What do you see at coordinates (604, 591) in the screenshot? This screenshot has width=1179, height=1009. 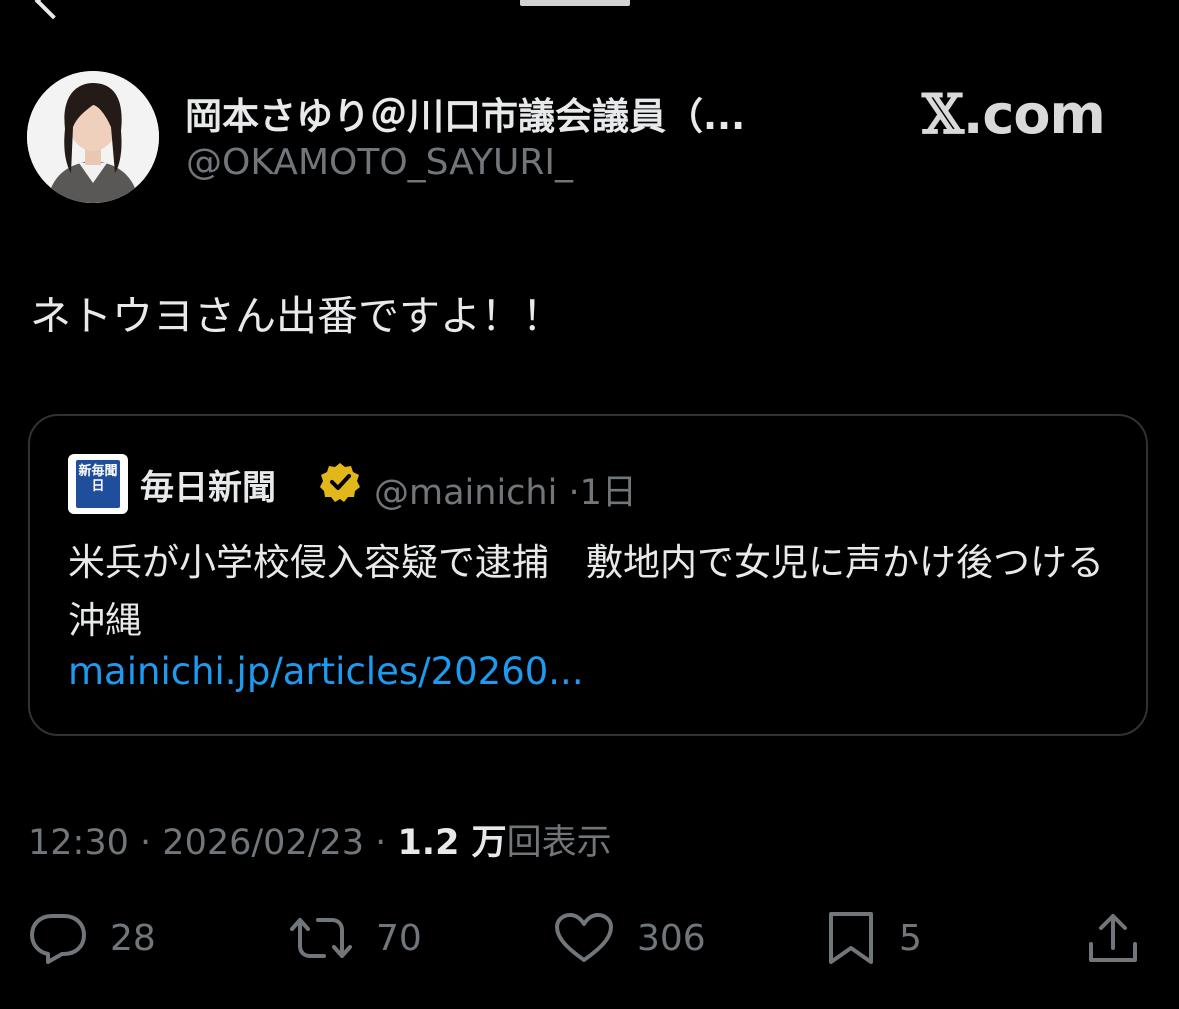 I see `quoted-text: 米兵が小学校侵入容疑で逮捕 敷地内で女児に声かけ後つける 沖縄` at bounding box center [604, 591].